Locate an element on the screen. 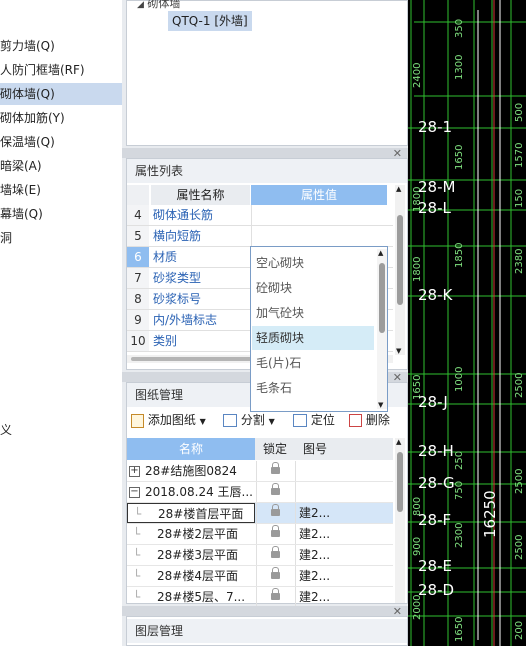  vertical-scrollbar: ▲ ▼ is located at coordinates (400, 270).